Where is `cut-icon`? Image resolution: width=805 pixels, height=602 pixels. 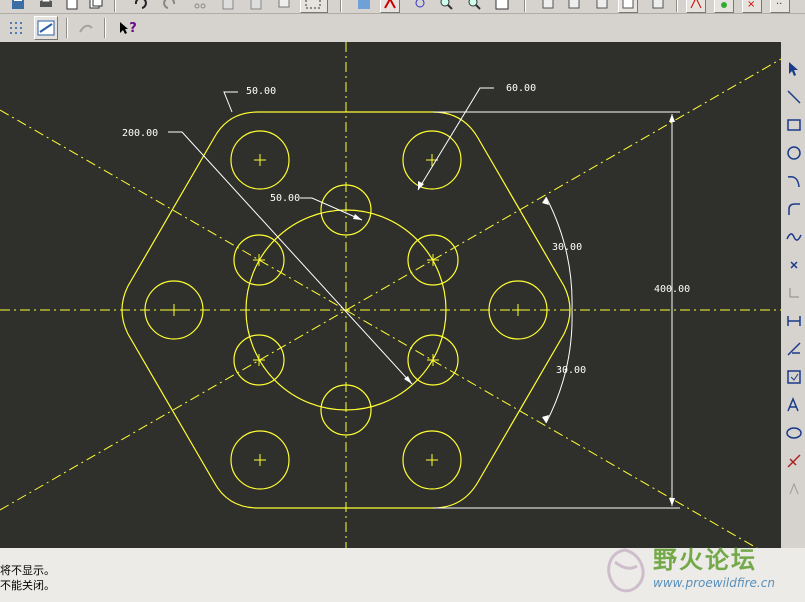
cut-icon is located at coordinates (200, 6).